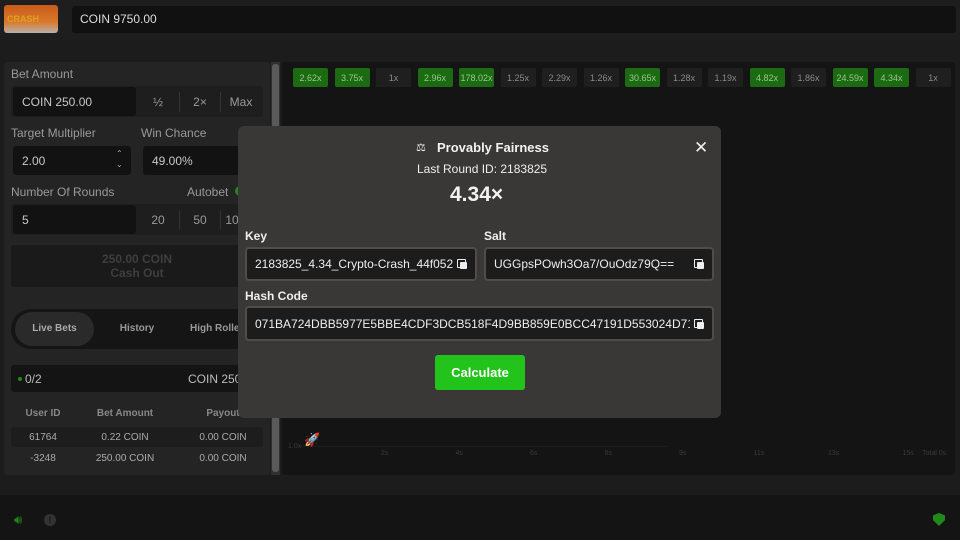  What do you see at coordinates (137, 259) in the screenshot?
I see `cash-out-amount: 250.00 COIN` at bounding box center [137, 259].